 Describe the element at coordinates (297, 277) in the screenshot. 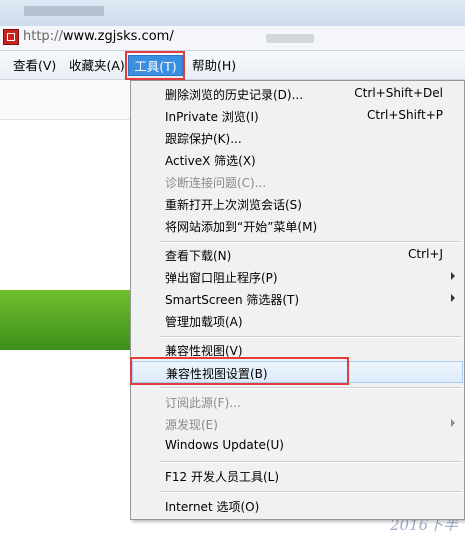

I see `menu-item-popup-blocker: 弹出窗口阻止程序(P)` at that location.